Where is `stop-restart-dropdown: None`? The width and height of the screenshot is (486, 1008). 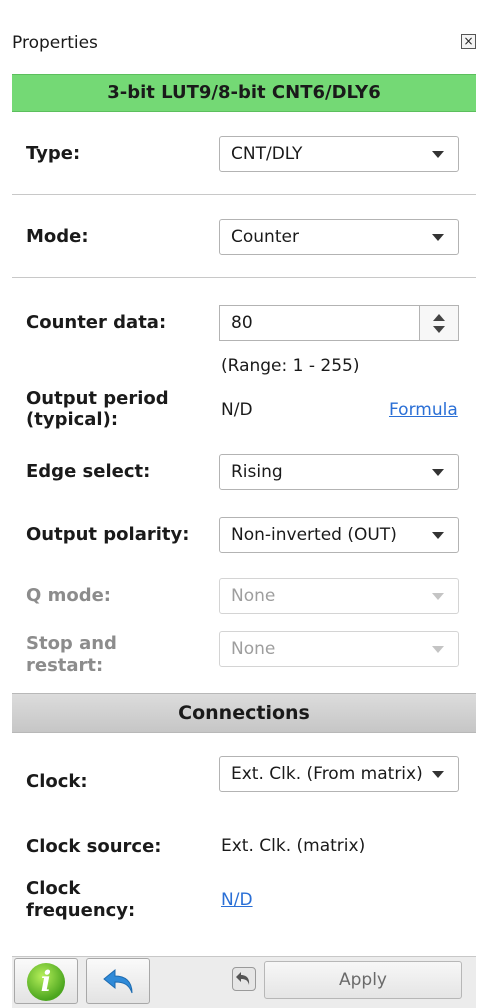 stop-restart-dropdown: None is located at coordinates (339, 649).